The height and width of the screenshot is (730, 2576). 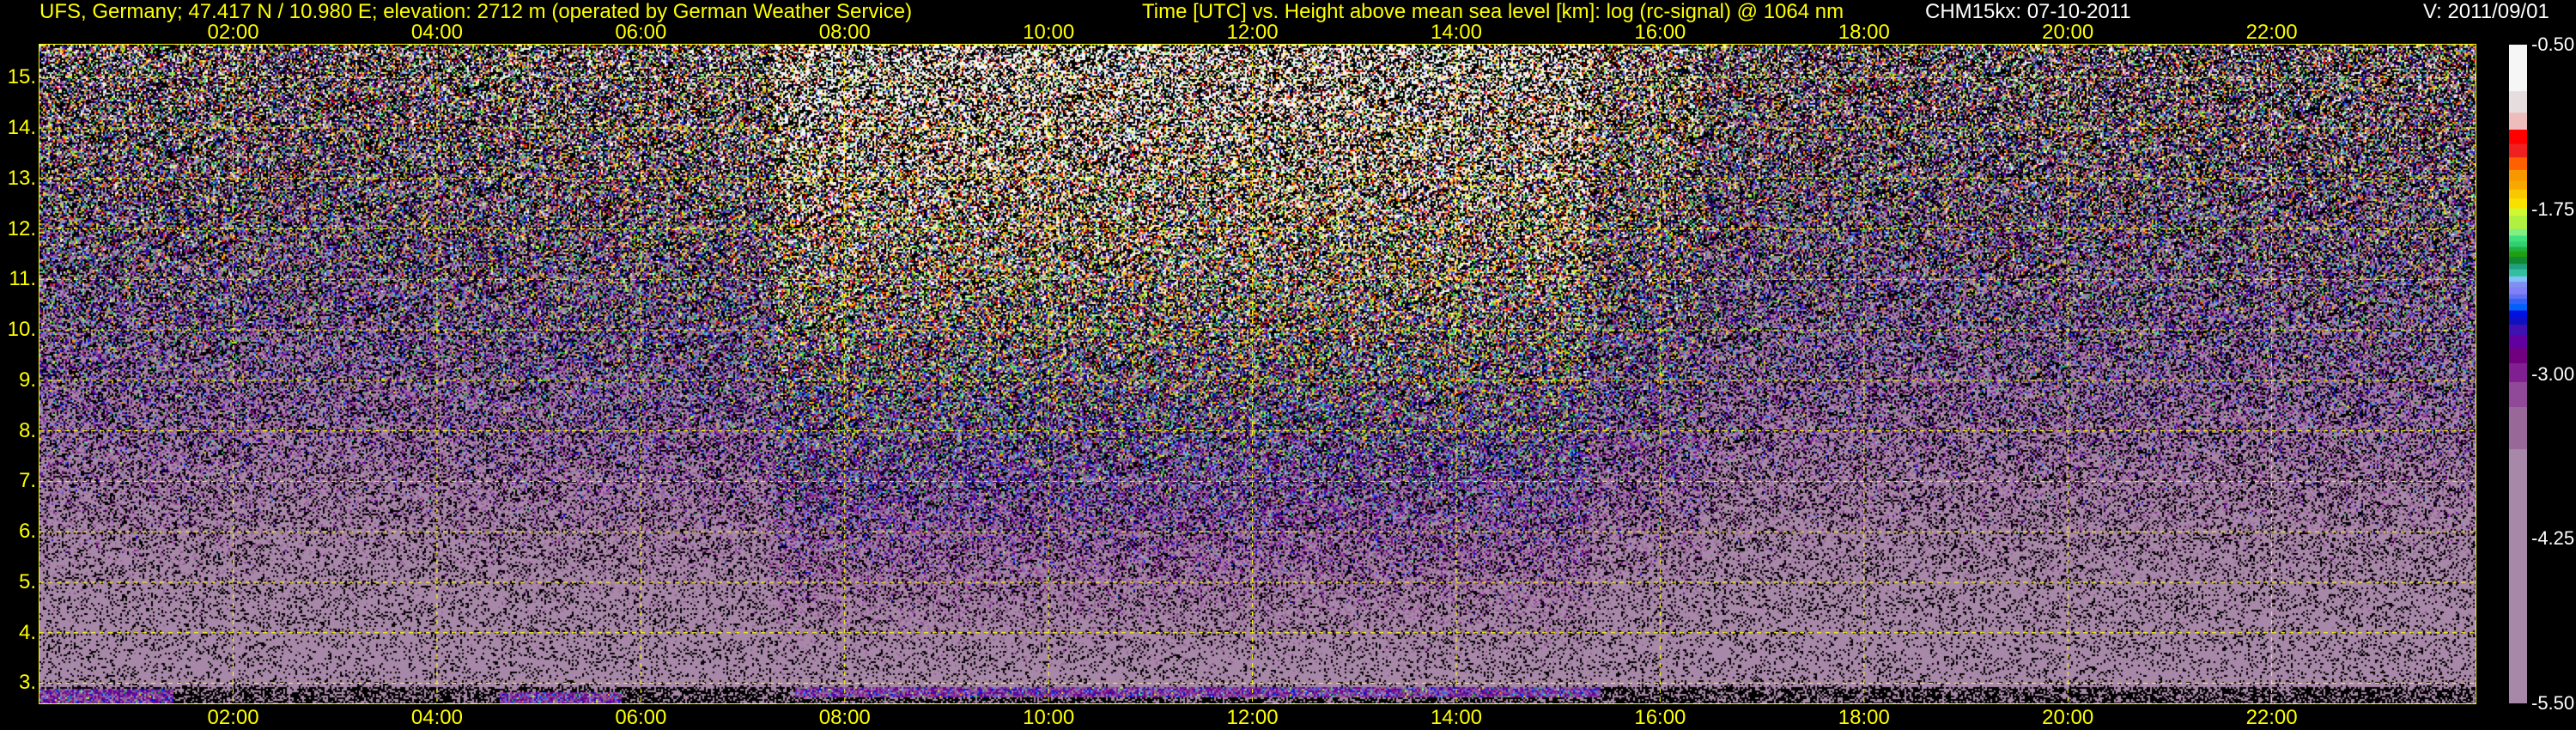 I want to click on colorbar, so click(x=2518, y=374).